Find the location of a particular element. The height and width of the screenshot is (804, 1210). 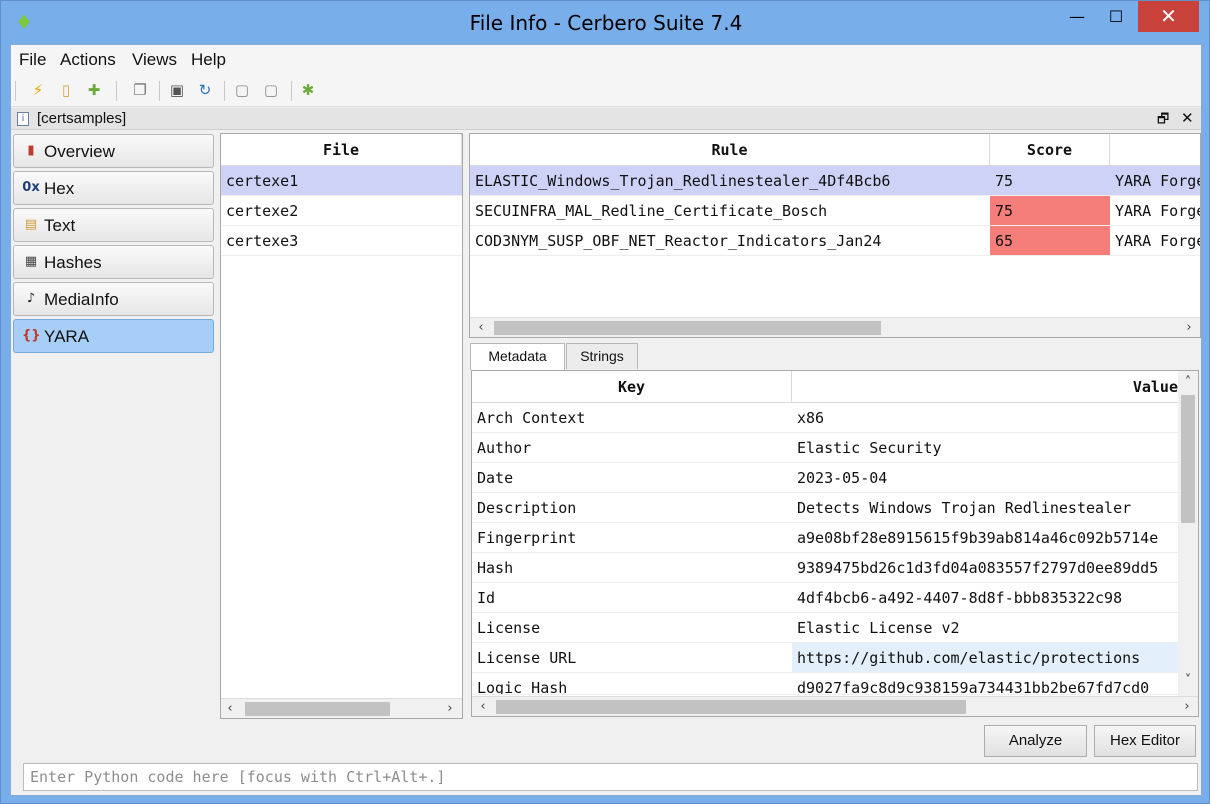

hex-editor-button: Hex Editor is located at coordinates (1145, 741).